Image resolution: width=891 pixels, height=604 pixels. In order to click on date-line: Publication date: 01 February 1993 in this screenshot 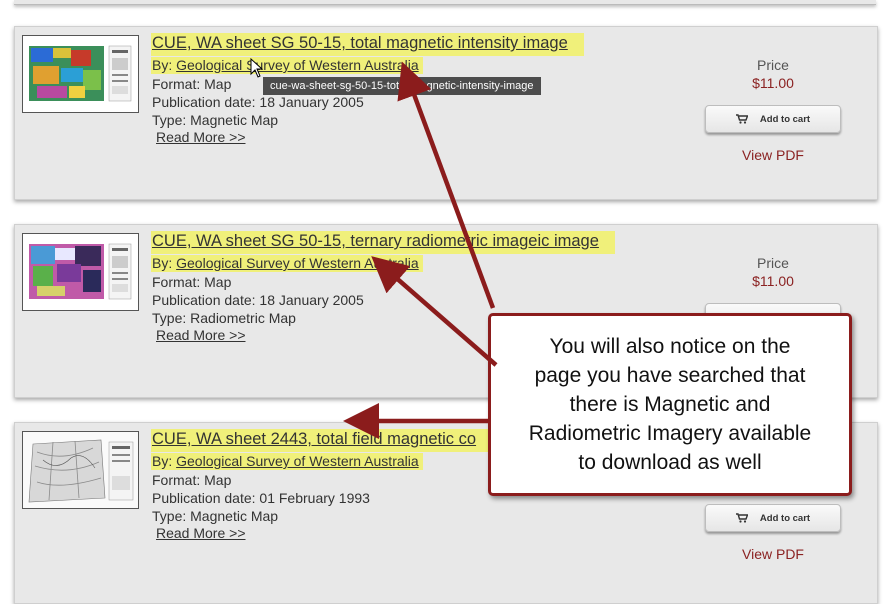, I will do `click(322, 498)`.